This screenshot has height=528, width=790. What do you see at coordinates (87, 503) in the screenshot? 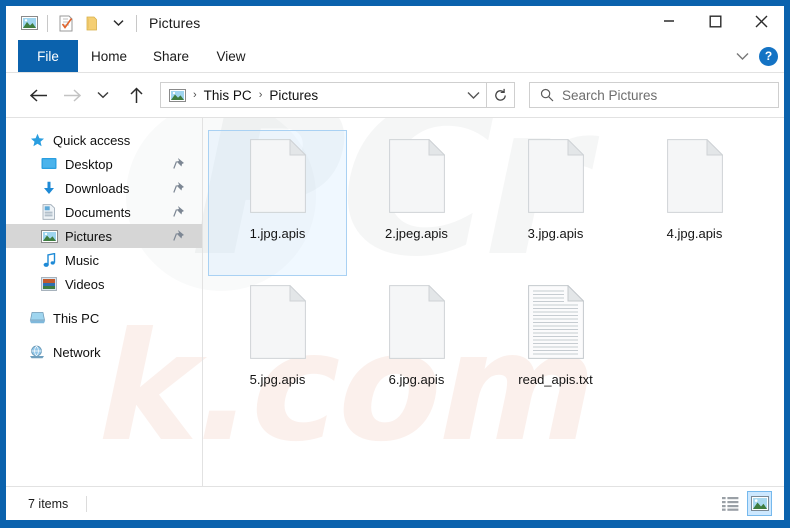
I see `status-divider` at bounding box center [87, 503].